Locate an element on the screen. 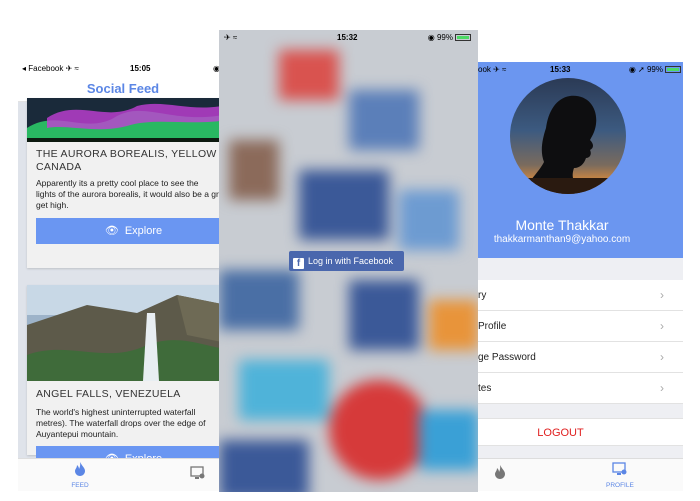 The height and width of the screenshot is (501, 700). card-title-line2: CANADA is located at coordinates (59, 167).